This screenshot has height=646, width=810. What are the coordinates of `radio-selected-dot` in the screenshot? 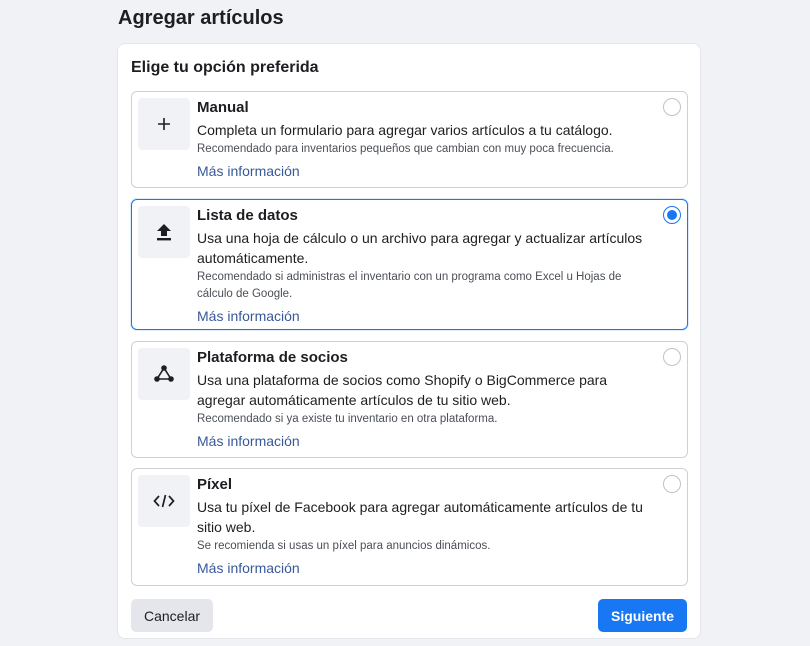 It's located at (672, 215).